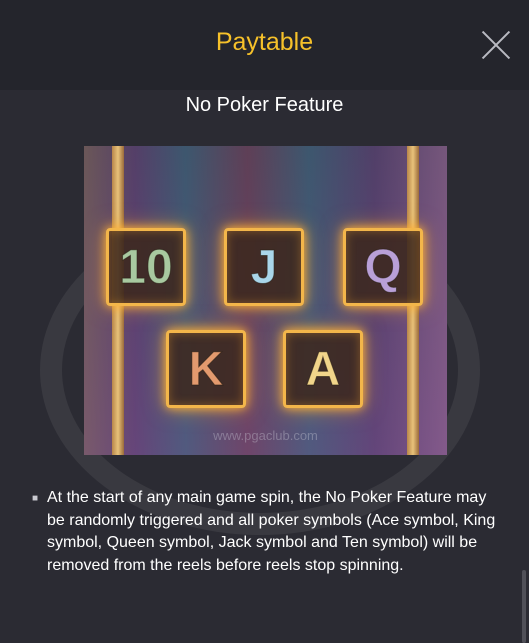  I want to click on section-heading: No Poker Feature, so click(264, 105).